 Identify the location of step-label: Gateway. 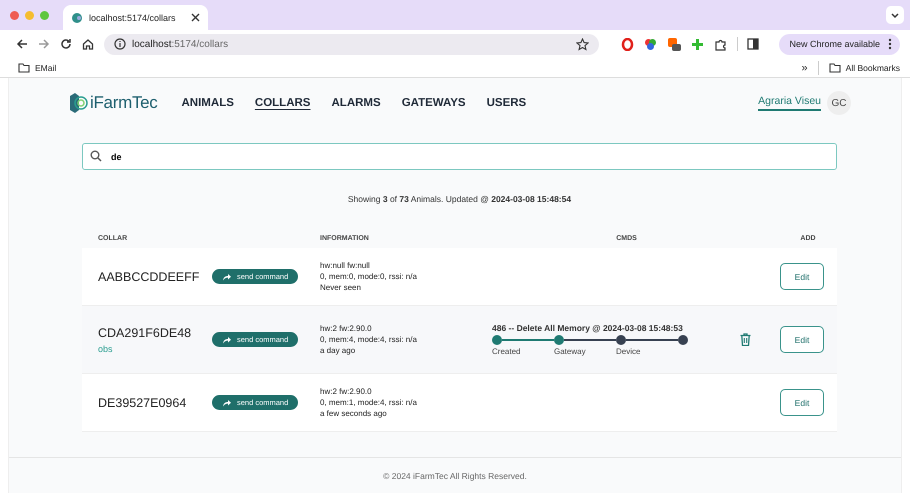
(570, 351).